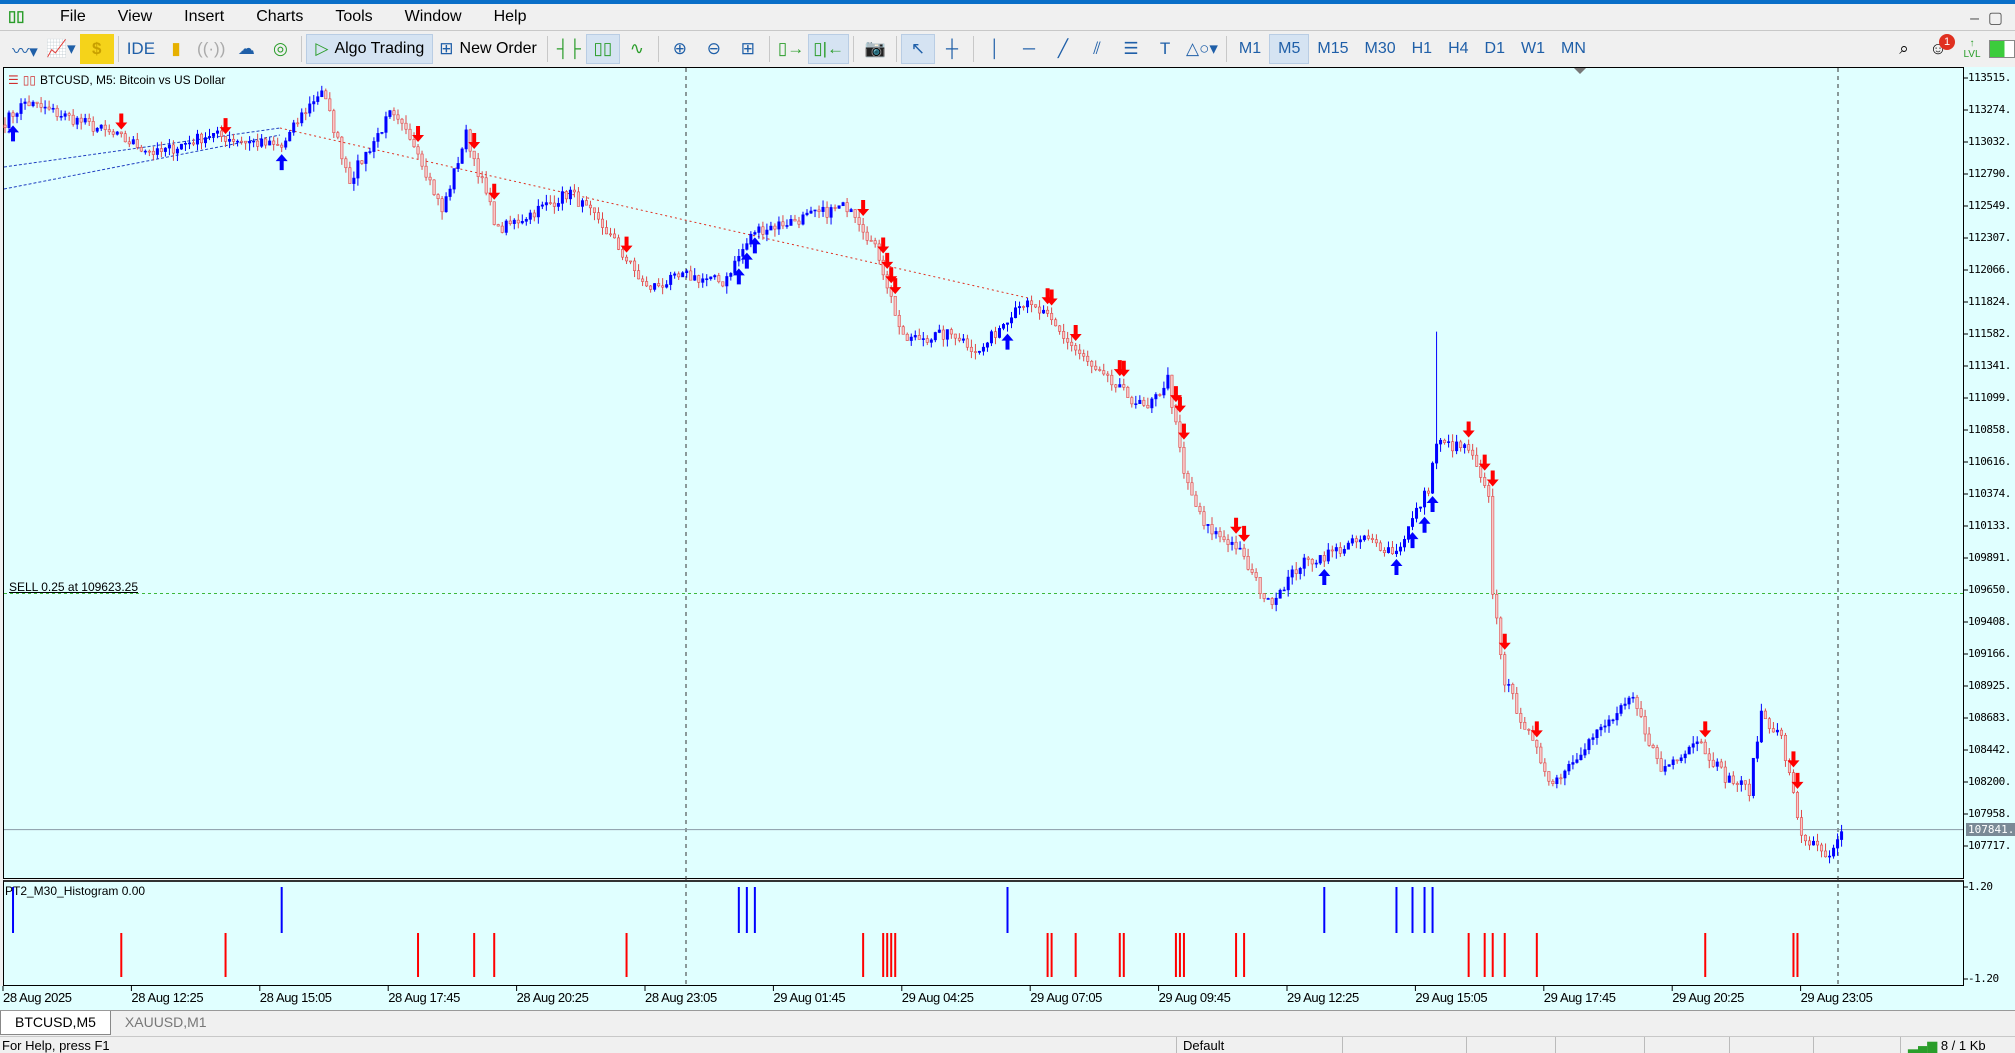 The image size is (2015, 1053). What do you see at coordinates (488, 49) in the screenshot?
I see `new-order-button: ⊞ New Order` at bounding box center [488, 49].